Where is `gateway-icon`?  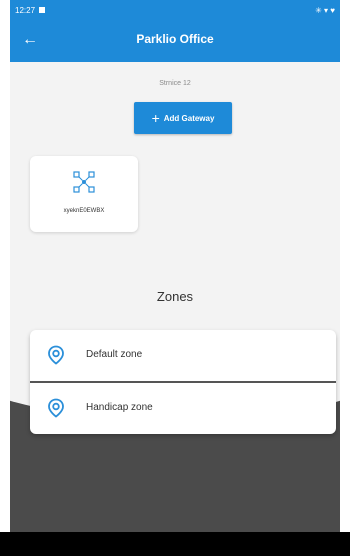 gateway-icon is located at coordinates (84, 182).